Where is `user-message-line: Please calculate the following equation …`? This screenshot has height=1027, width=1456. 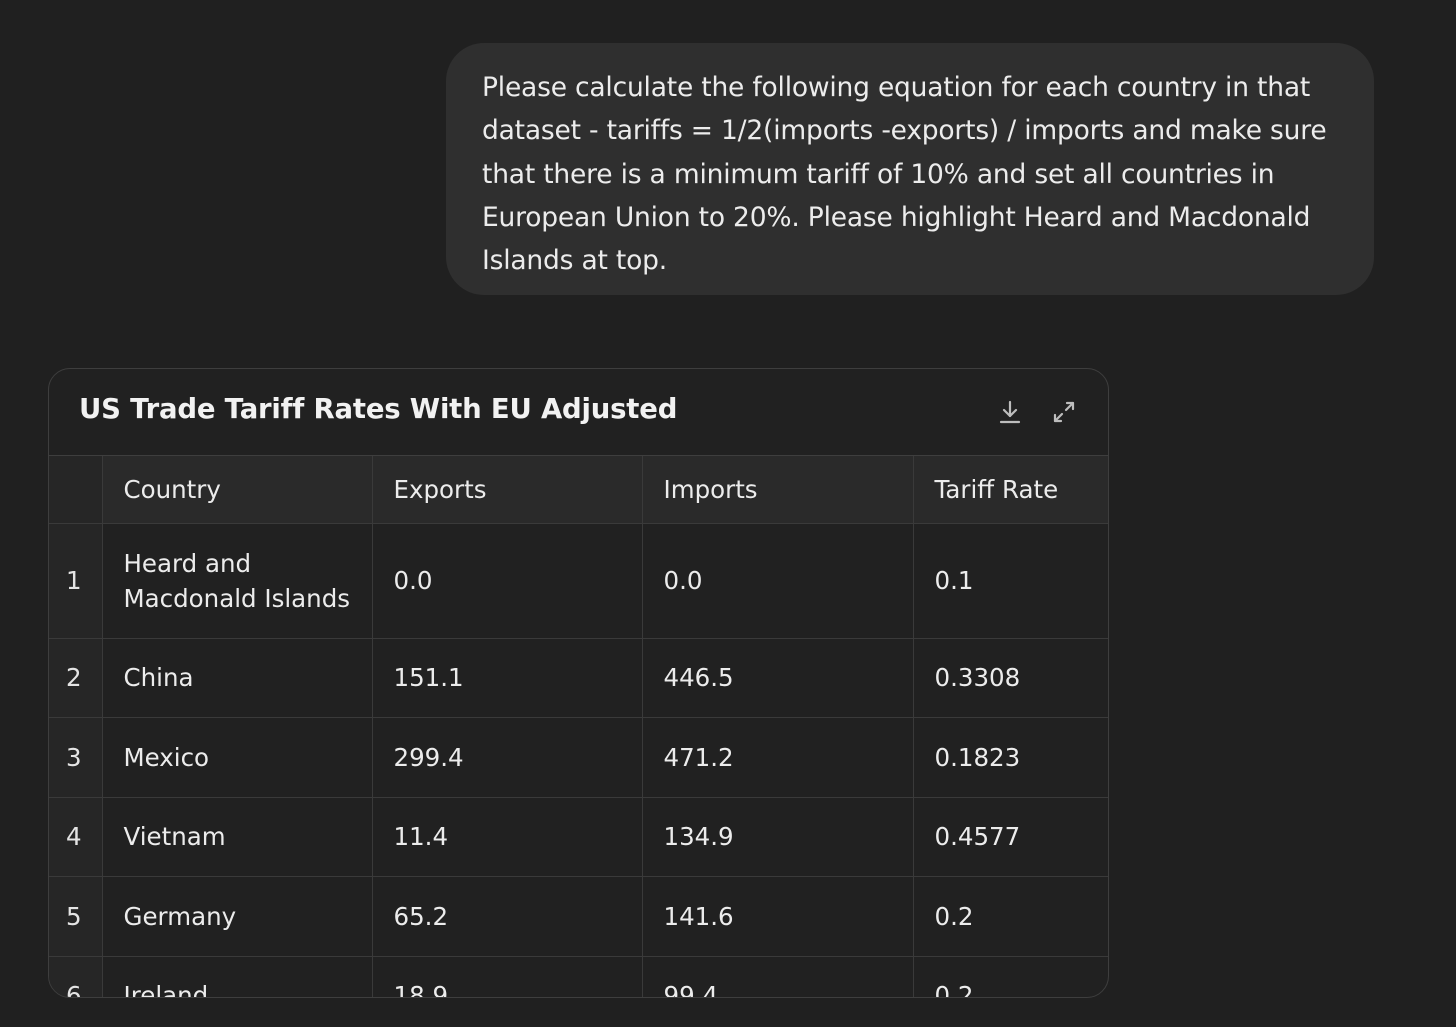 user-message-line: Please calculate the following equation … is located at coordinates (896, 87).